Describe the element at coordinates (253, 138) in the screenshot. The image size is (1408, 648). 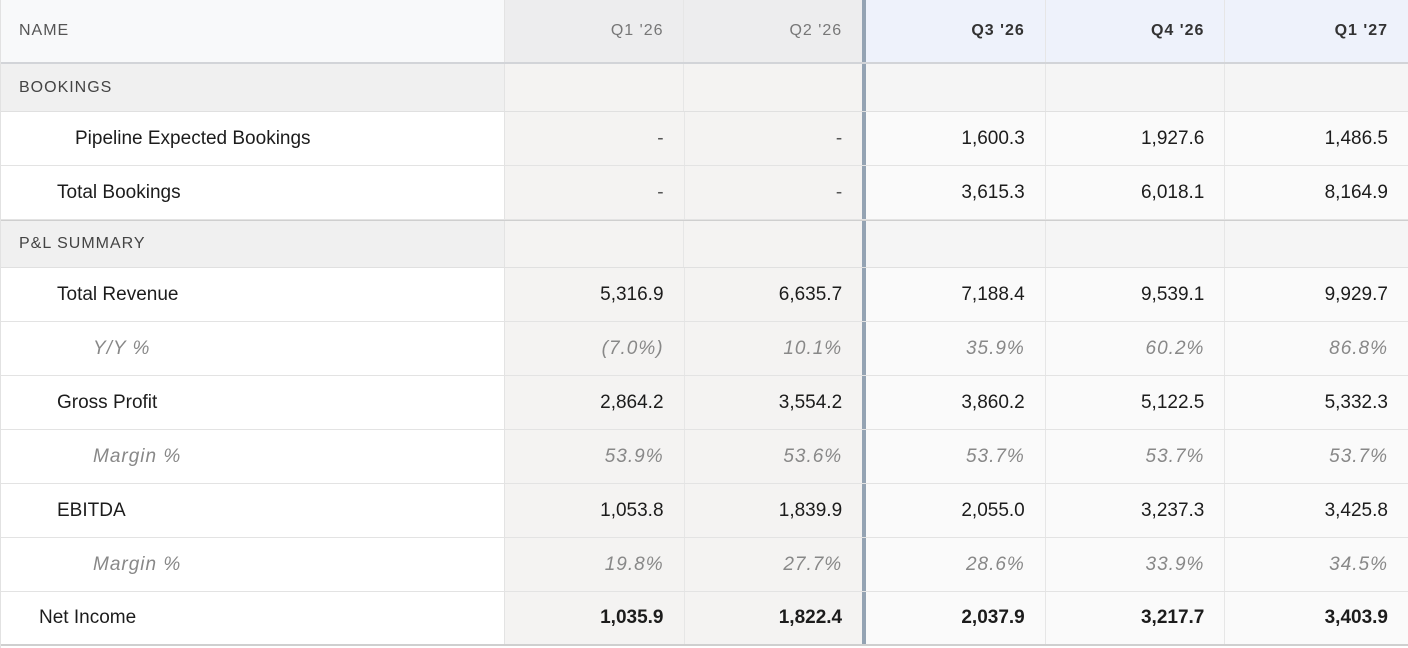
I see `row-label: Pipeline Expected Bookings` at that location.